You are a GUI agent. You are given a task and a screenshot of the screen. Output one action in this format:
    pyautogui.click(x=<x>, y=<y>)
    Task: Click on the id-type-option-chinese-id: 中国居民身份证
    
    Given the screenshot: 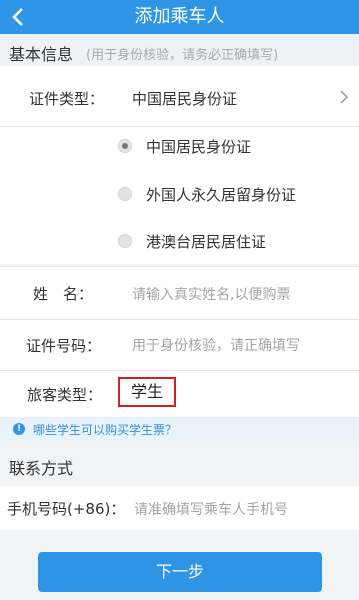 What is the action you would take?
    pyautogui.click(x=228, y=147)
    